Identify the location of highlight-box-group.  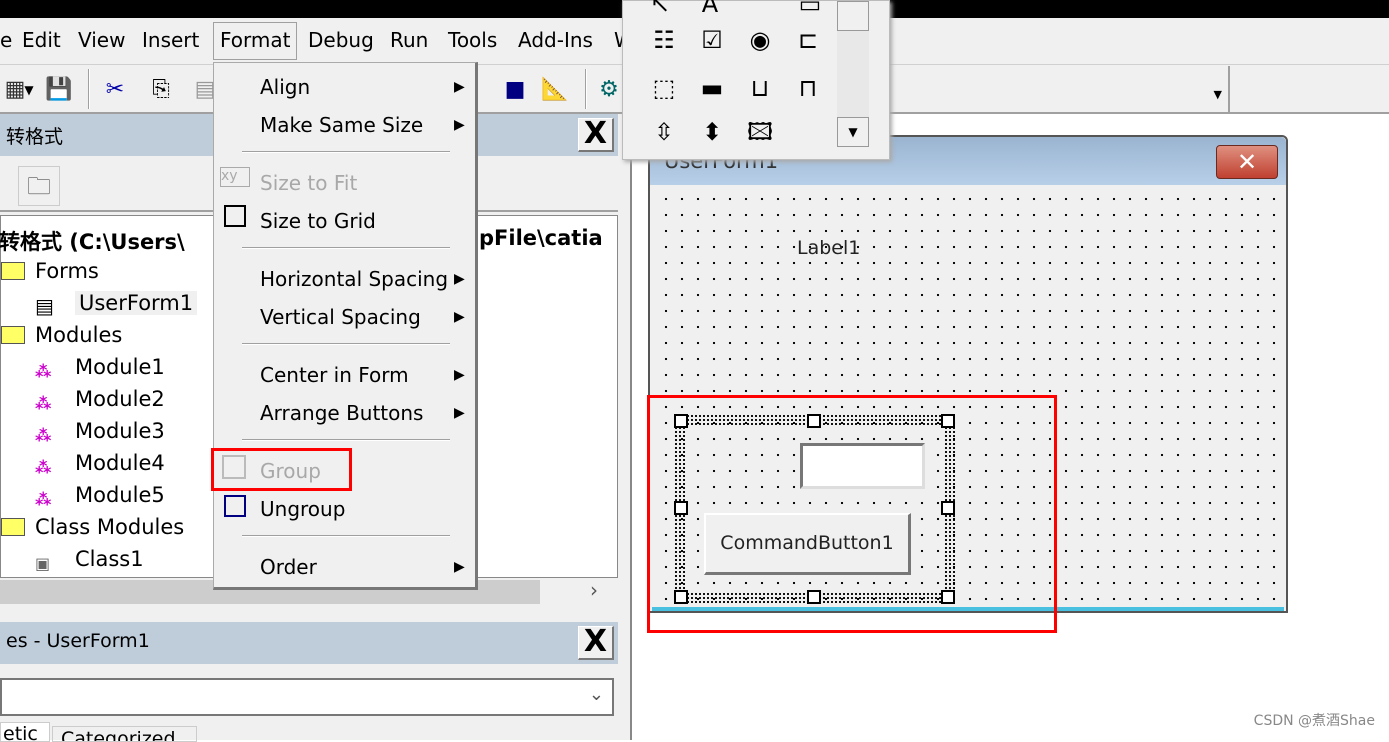
(281, 469).